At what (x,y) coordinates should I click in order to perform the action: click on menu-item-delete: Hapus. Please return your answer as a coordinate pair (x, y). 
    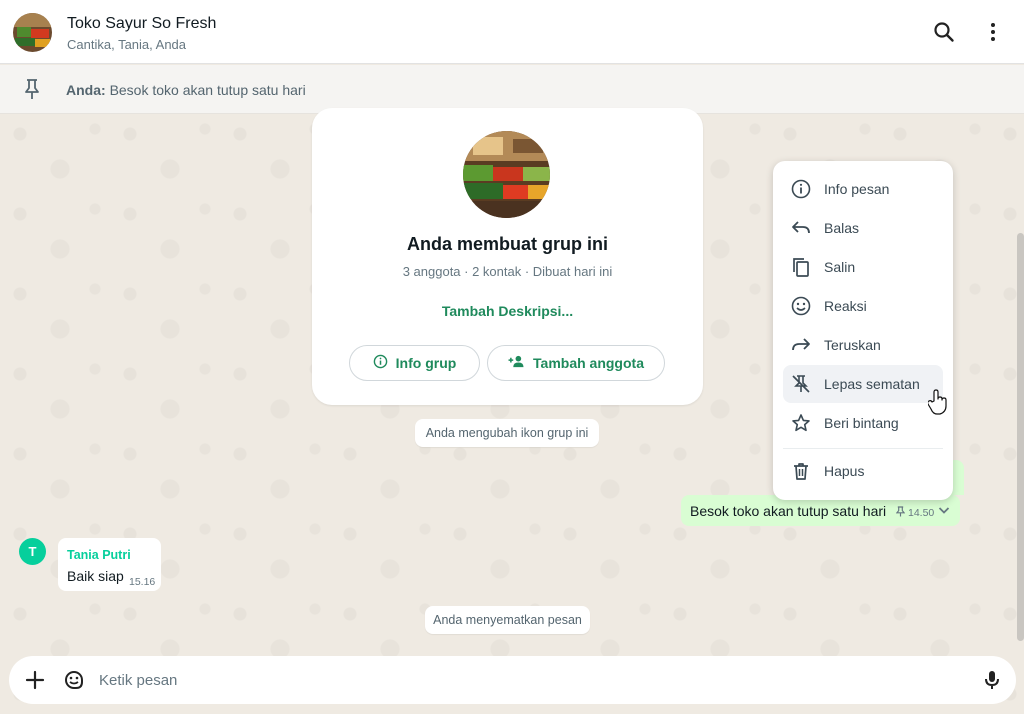
    Looking at the image, I should click on (863, 471).